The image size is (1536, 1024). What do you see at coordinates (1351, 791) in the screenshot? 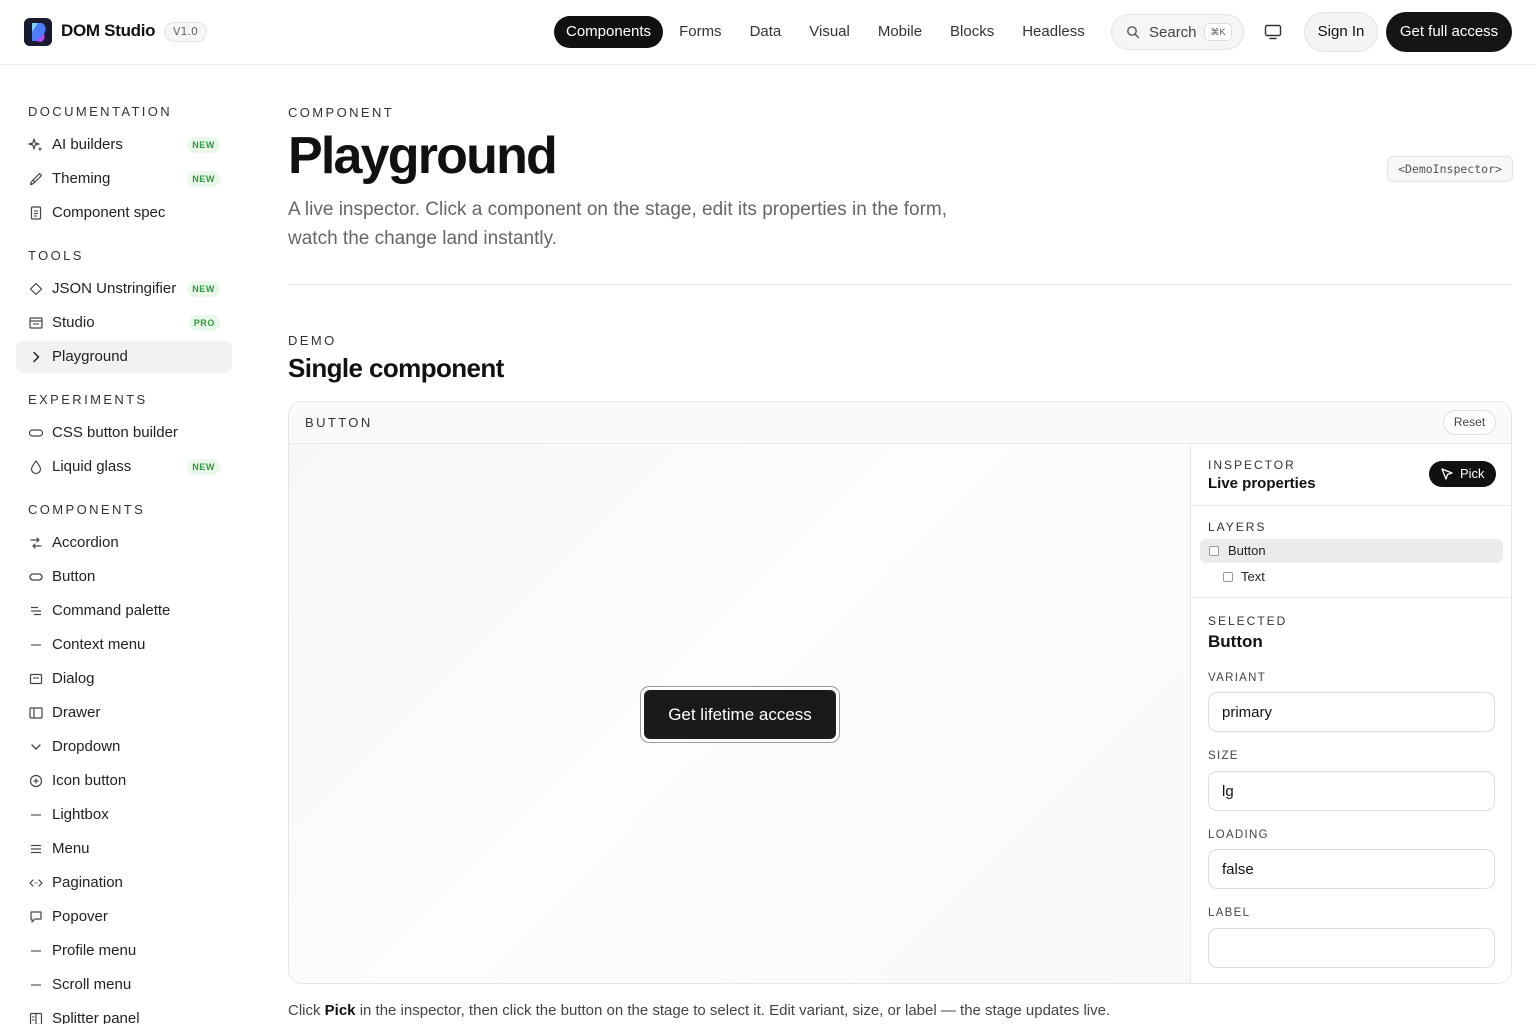
I see `size-input` at bounding box center [1351, 791].